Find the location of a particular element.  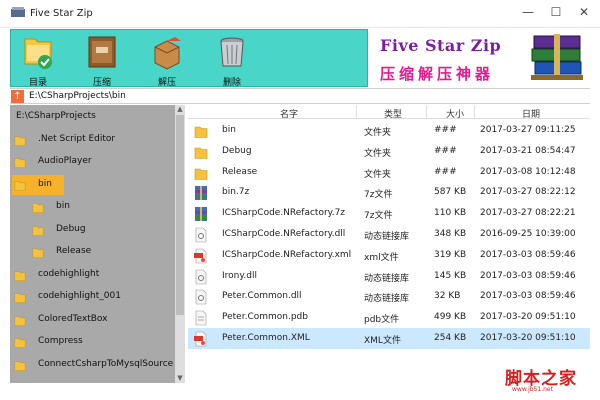

minimize-button: — is located at coordinates (528, 12).